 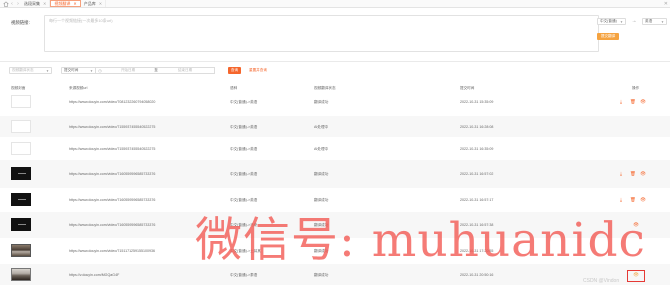 I want to click on start-date-input: 开始日期, so click(x=128, y=70).